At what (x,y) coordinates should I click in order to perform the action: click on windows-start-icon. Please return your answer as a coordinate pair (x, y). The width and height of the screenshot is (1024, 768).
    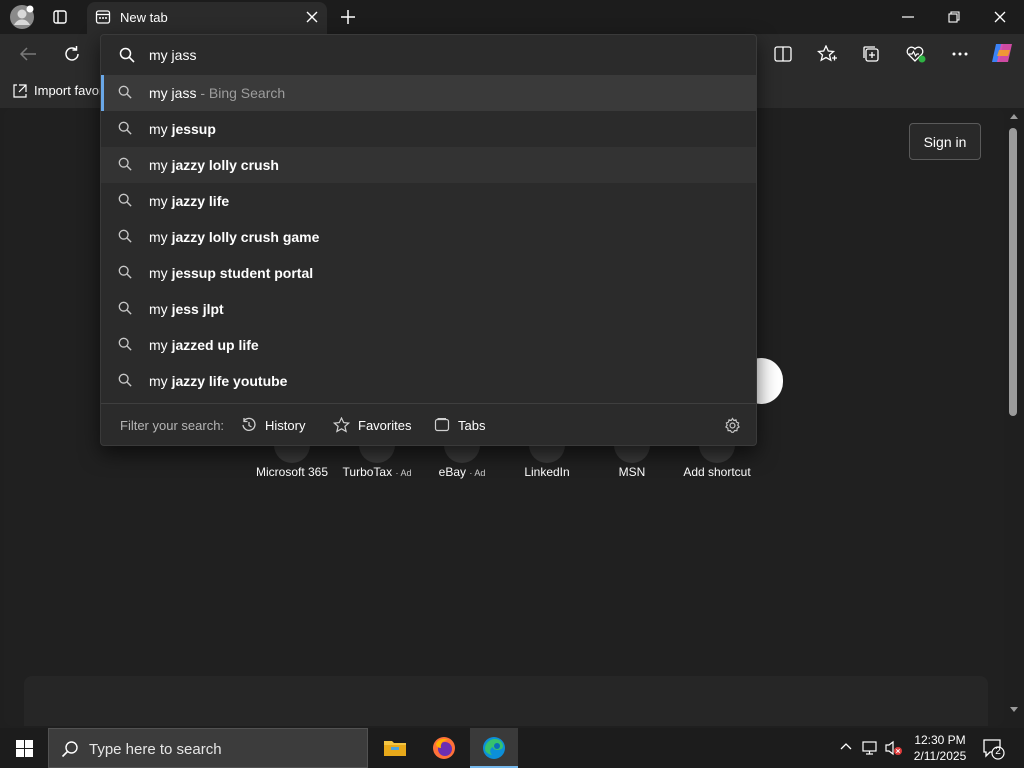
    Looking at the image, I should click on (24, 748).